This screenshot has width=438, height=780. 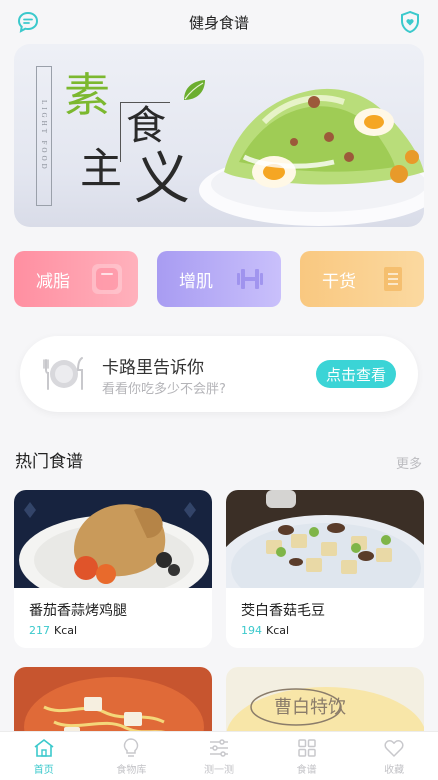 What do you see at coordinates (310, 707) in the screenshot?
I see `recipe-overlay-text: 曹白特饮` at bounding box center [310, 707].